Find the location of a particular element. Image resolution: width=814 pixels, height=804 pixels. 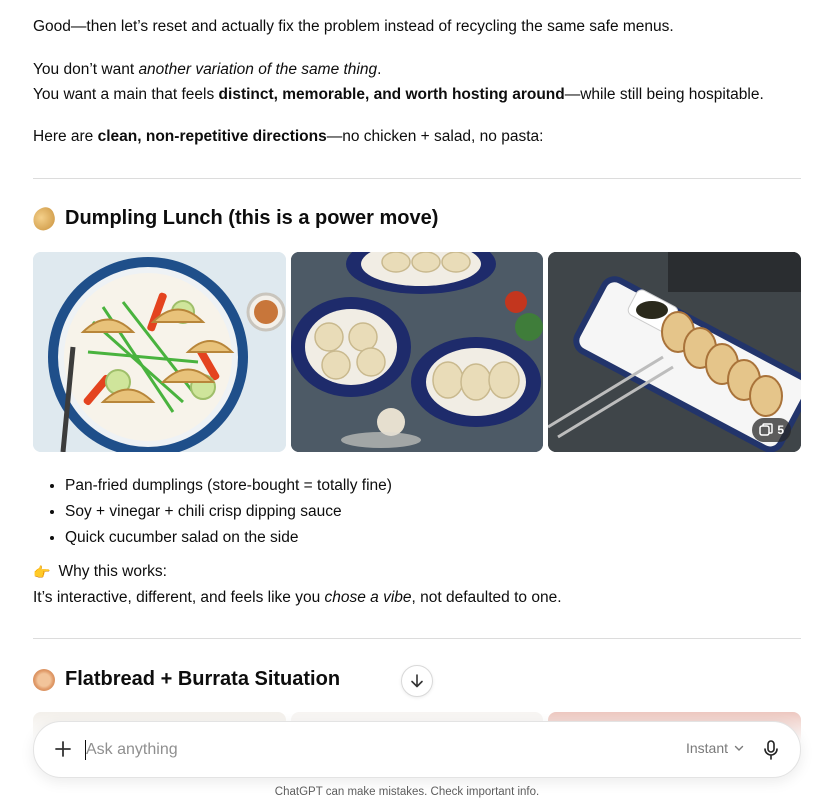

dumpling-salad-illustration is located at coordinates (159, 352).